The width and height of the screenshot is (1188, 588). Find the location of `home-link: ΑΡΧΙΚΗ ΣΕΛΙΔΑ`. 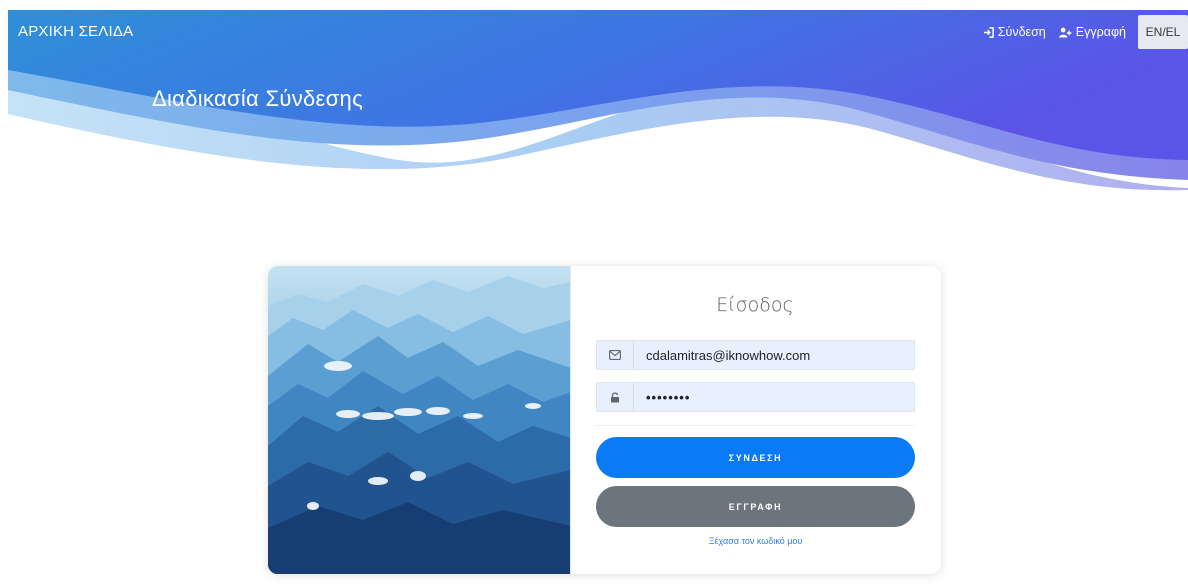

home-link: ΑΡΧΙΚΗ ΣΕΛΙΔΑ is located at coordinates (75, 31).